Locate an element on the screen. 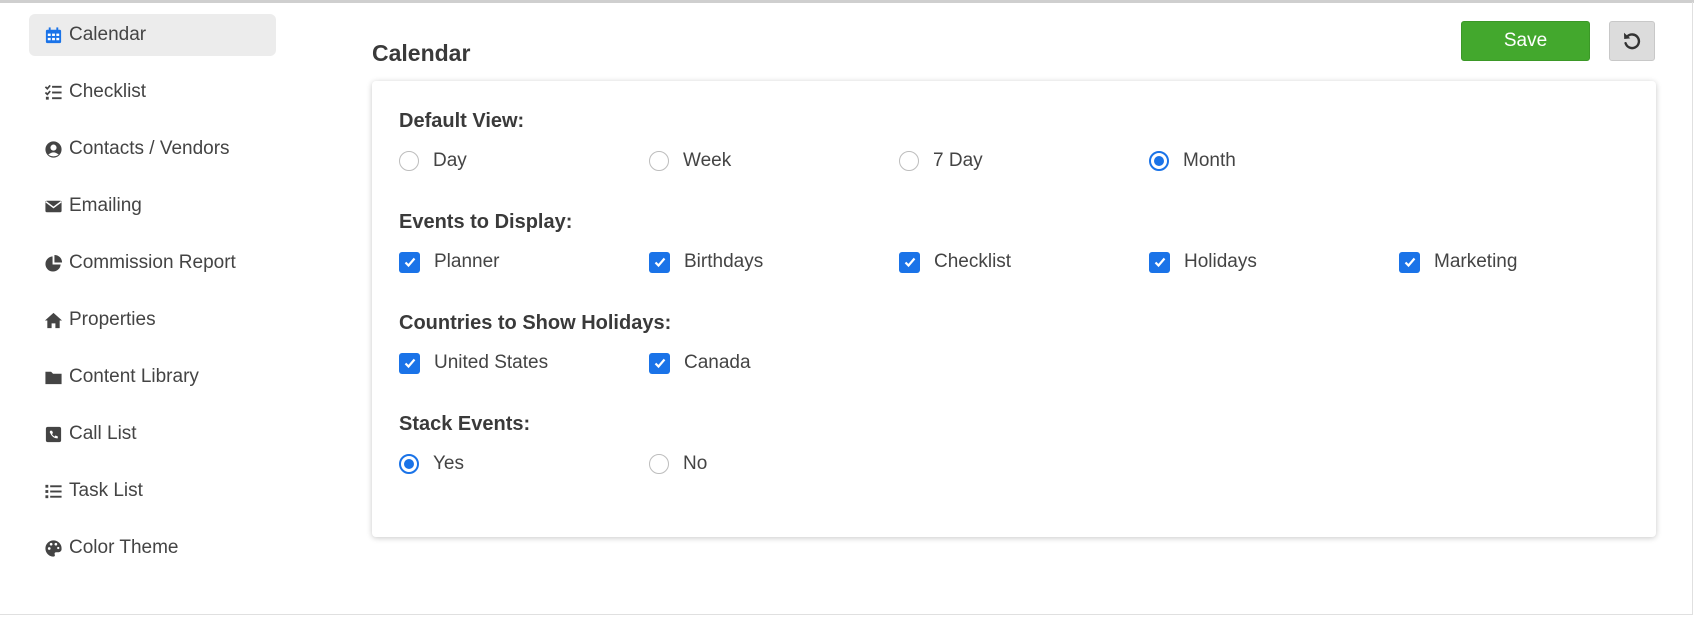  radio-month: Month is located at coordinates (1192, 161).